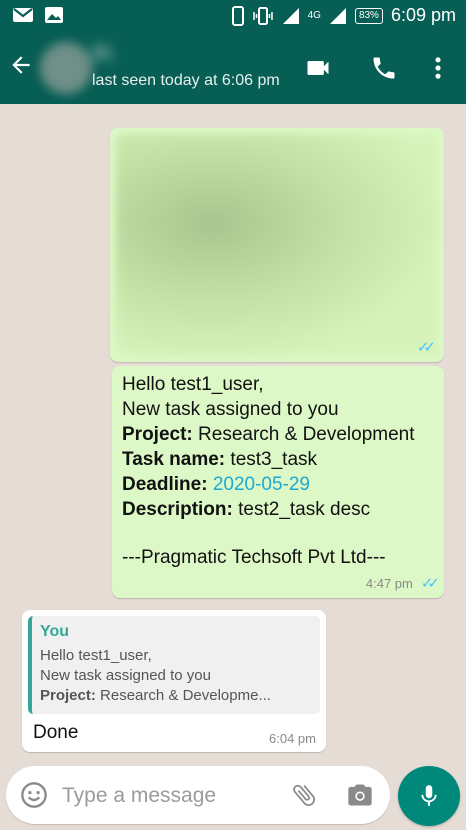  Describe the element at coordinates (304, 795) in the screenshot. I see `attach-icon` at that location.